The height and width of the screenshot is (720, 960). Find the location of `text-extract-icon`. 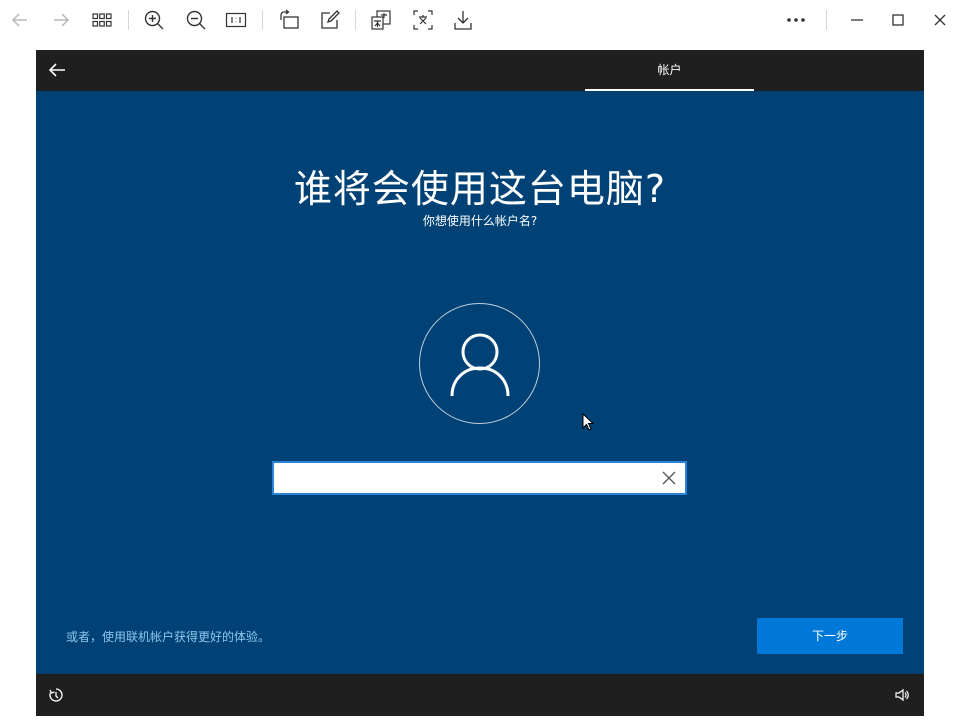

text-extract-icon is located at coordinates (423, 20).